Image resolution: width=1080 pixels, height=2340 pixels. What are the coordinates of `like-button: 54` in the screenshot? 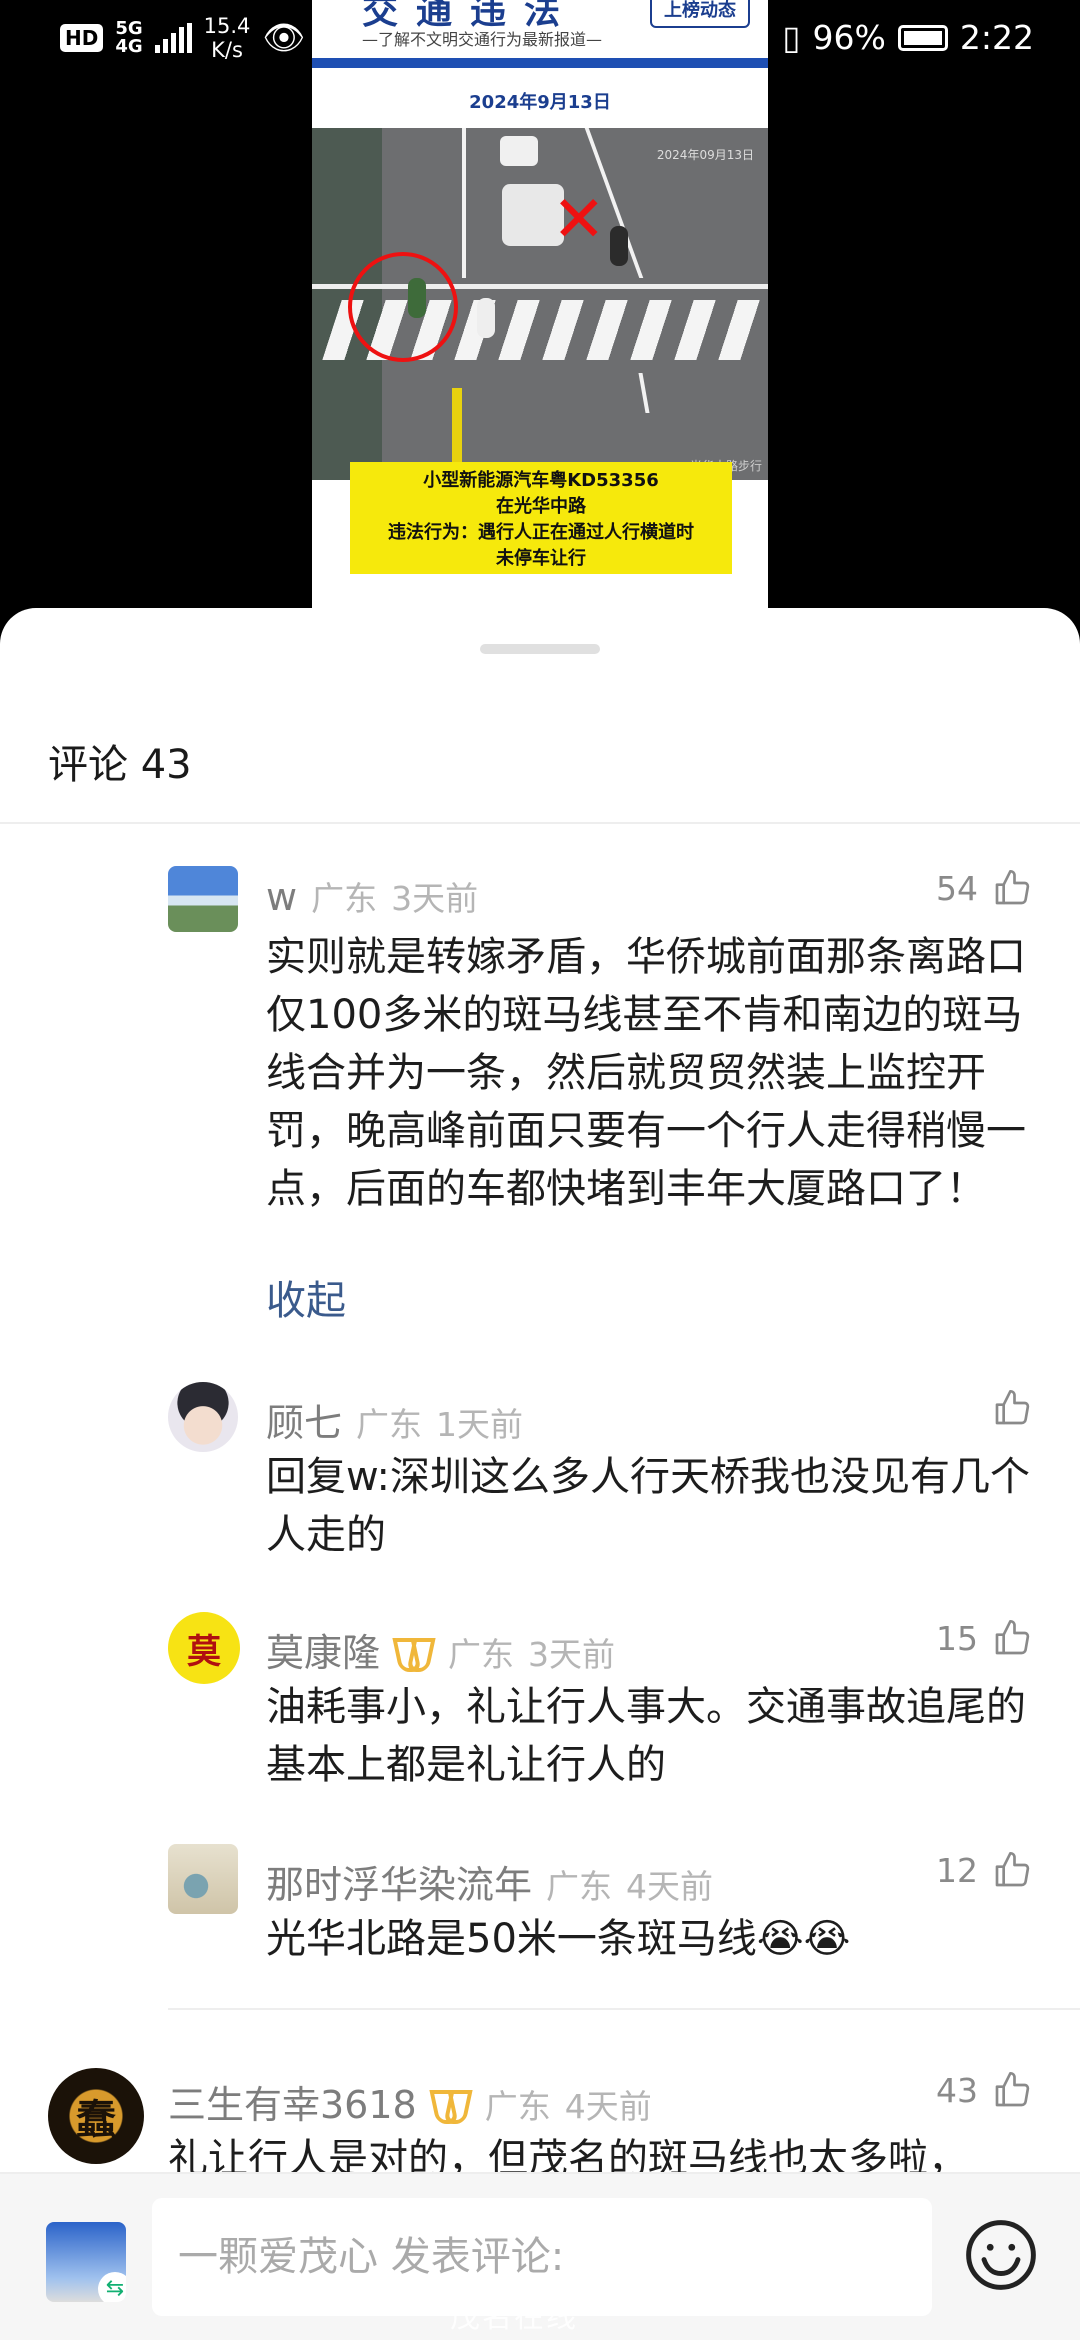 It's located at (984, 888).